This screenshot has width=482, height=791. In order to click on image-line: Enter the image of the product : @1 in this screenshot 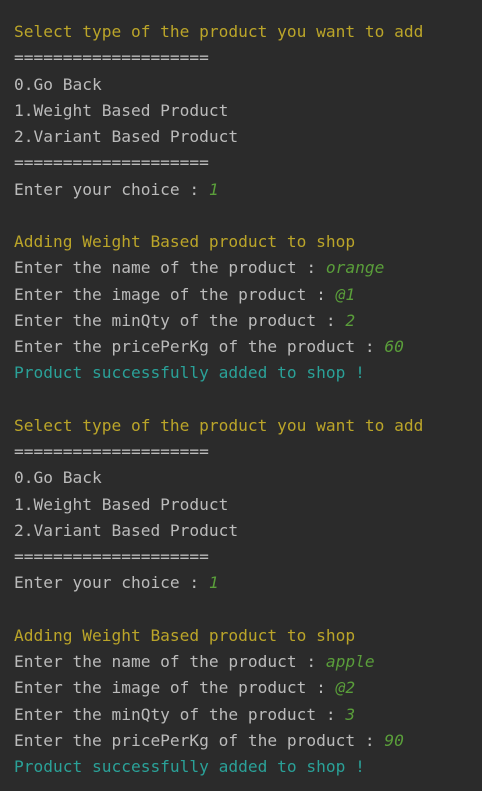, I will do `click(184, 295)`.